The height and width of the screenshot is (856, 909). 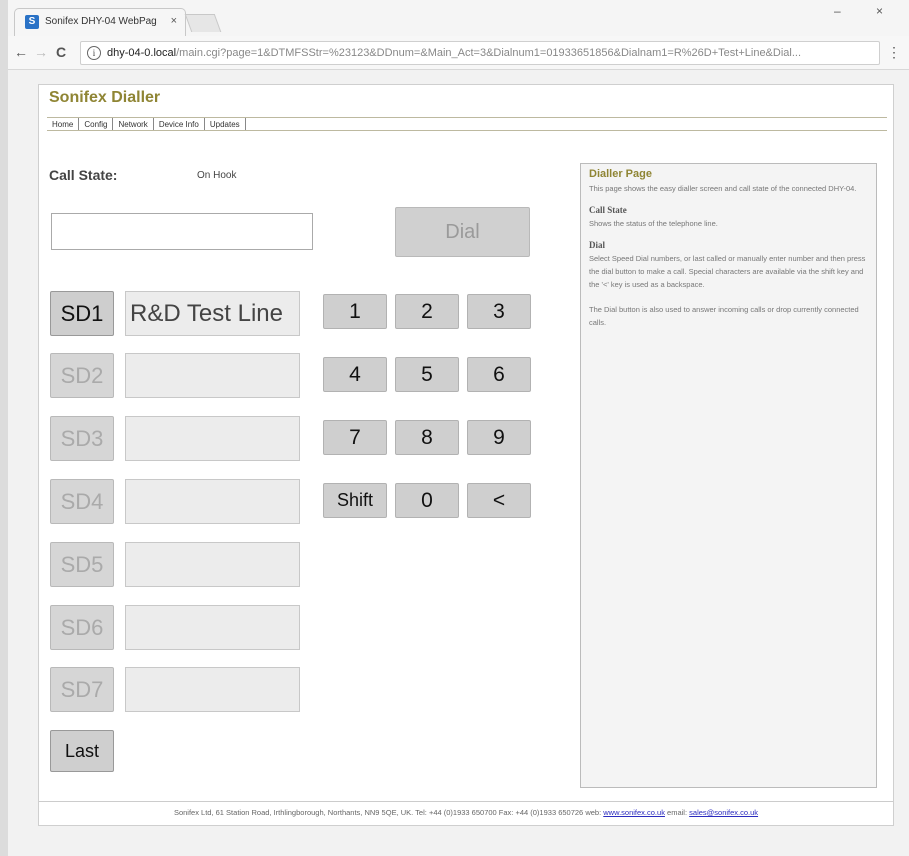 What do you see at coordinates (212, 501) in the screenshot?
I see `sd4-name-field` at bounding box center [212, 501].